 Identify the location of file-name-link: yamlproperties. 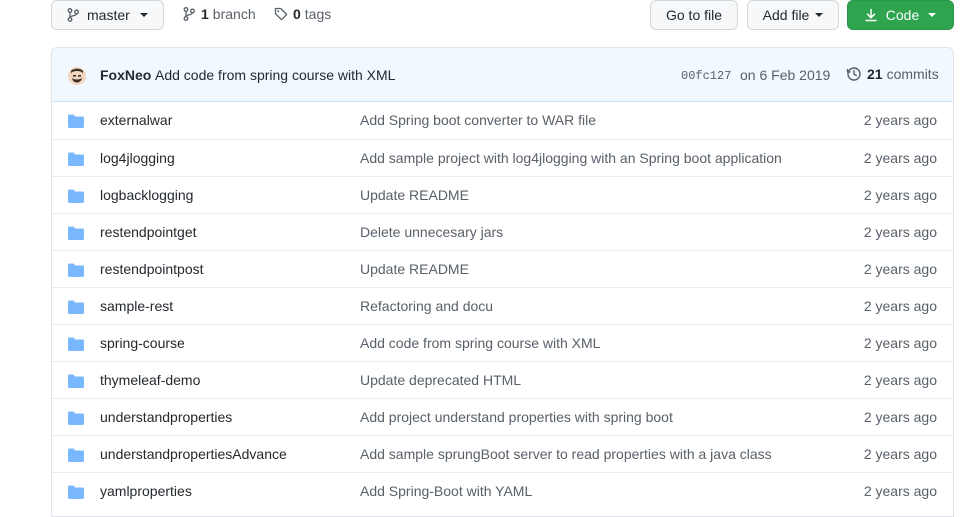
(146, 491).